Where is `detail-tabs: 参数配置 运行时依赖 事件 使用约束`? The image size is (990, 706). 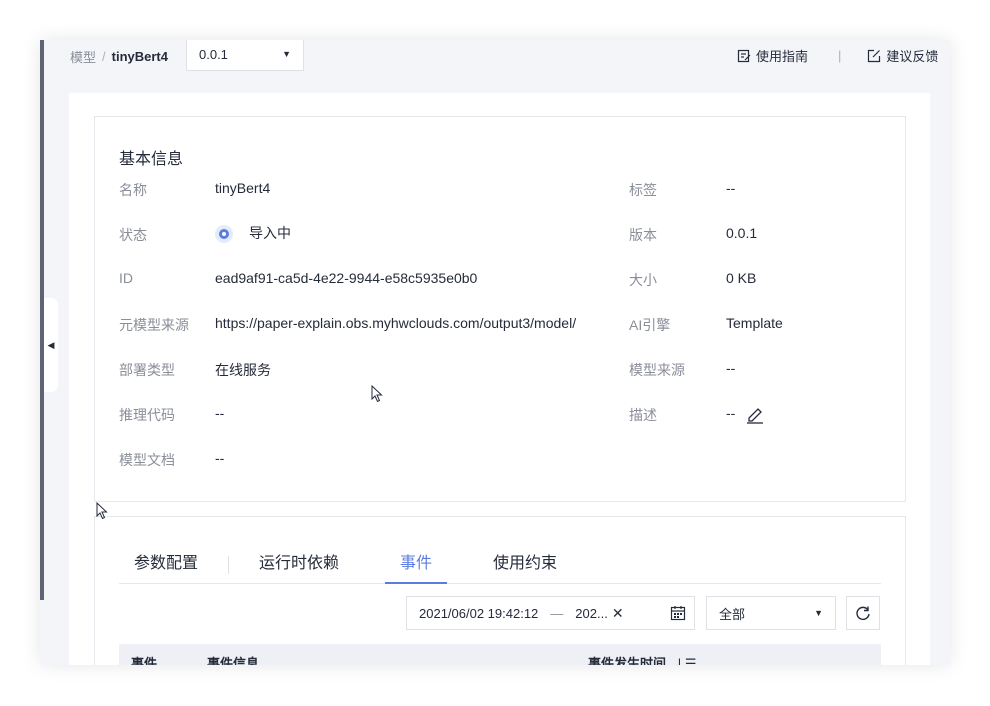
detail-tabs: 参数配置 运行时依赖 事件 使用约束 is located at coordinates (500, 565).